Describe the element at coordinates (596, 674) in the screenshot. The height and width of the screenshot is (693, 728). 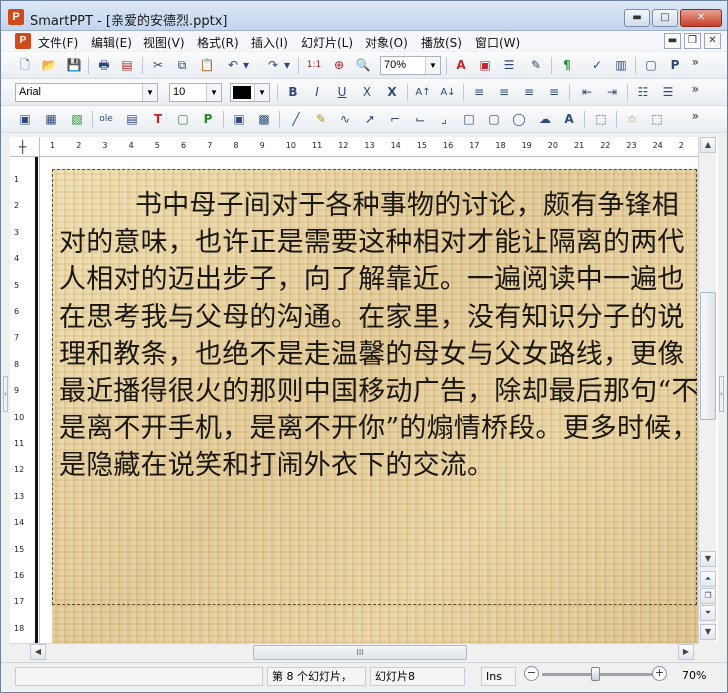
I see `zoom-slider-thumb` at that location.